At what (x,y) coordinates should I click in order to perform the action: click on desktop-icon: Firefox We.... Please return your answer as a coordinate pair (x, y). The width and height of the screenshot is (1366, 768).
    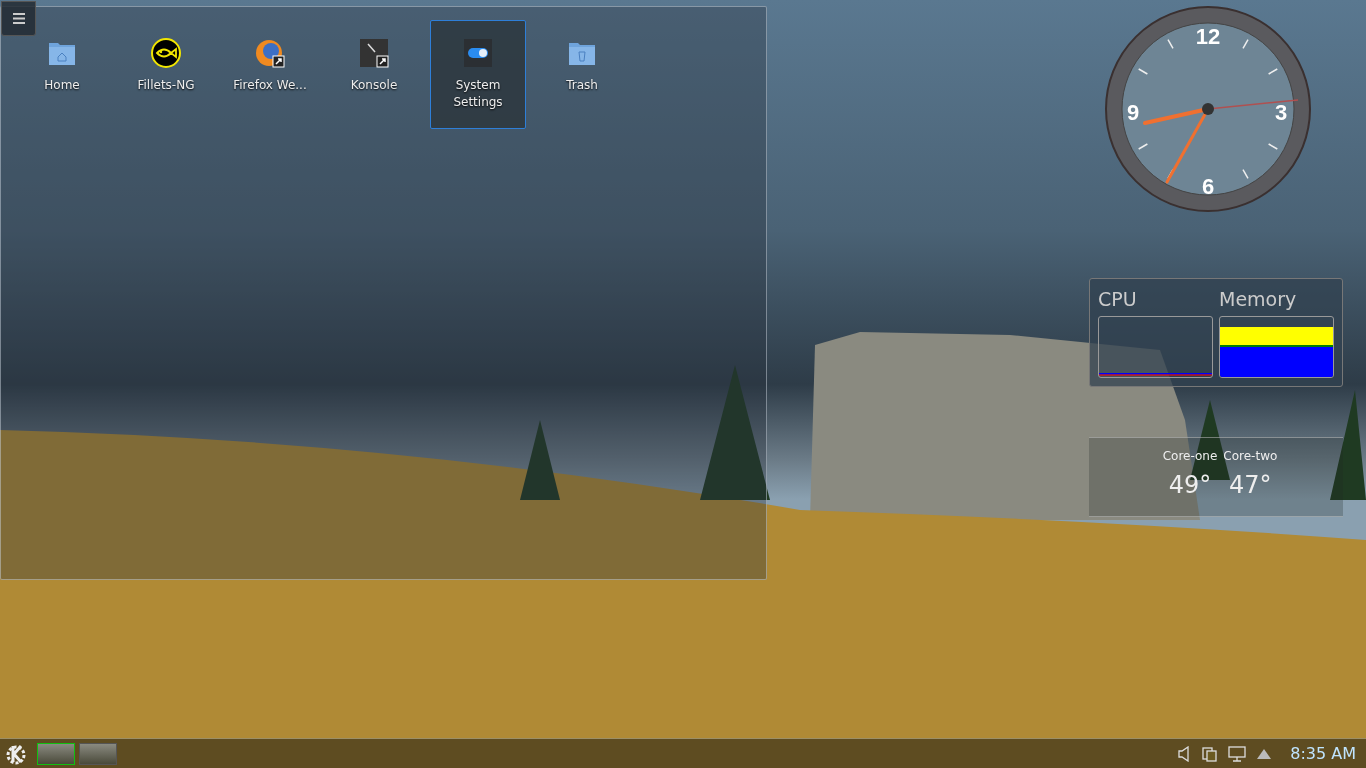
    Looking at the image, I should click on (270, 74).